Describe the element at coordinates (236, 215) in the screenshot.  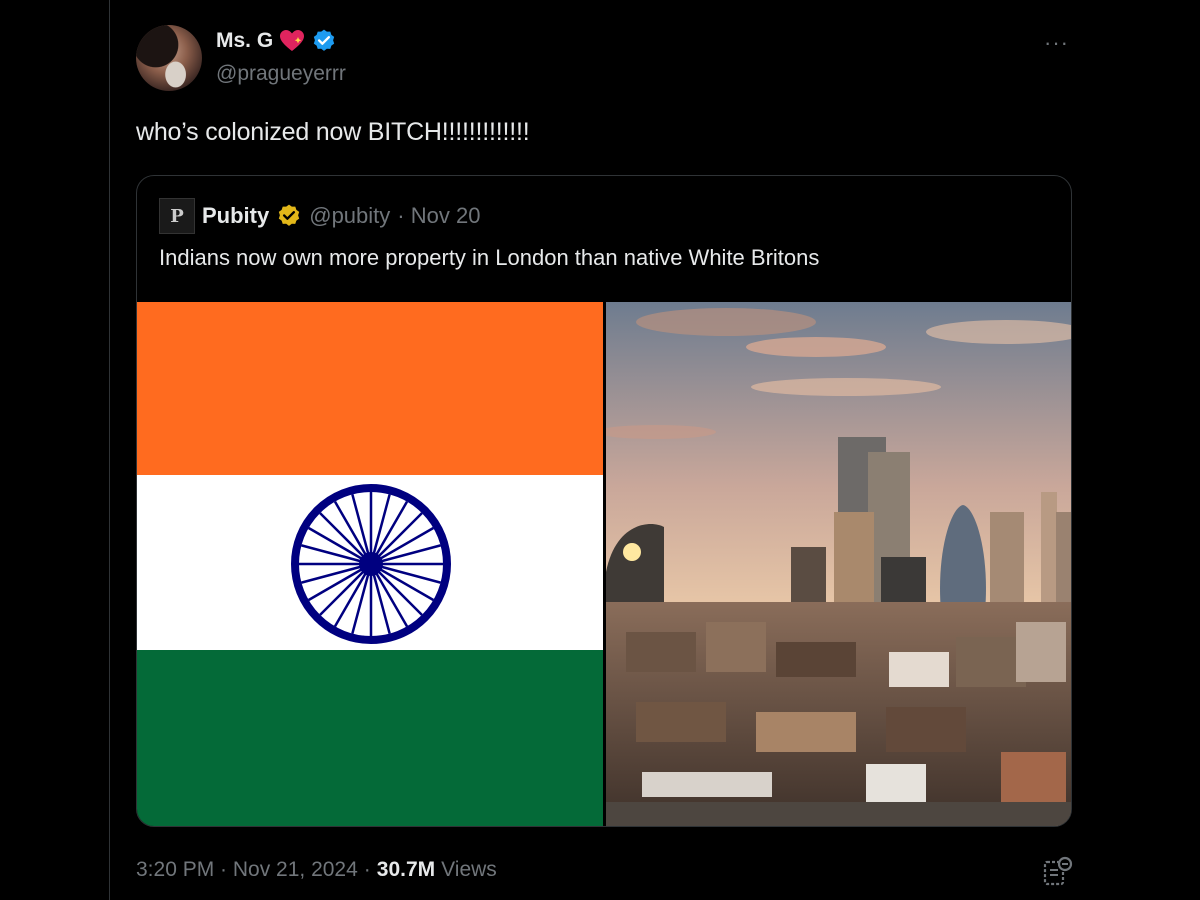
I see `quoted-author-name: Pubity` at that location.